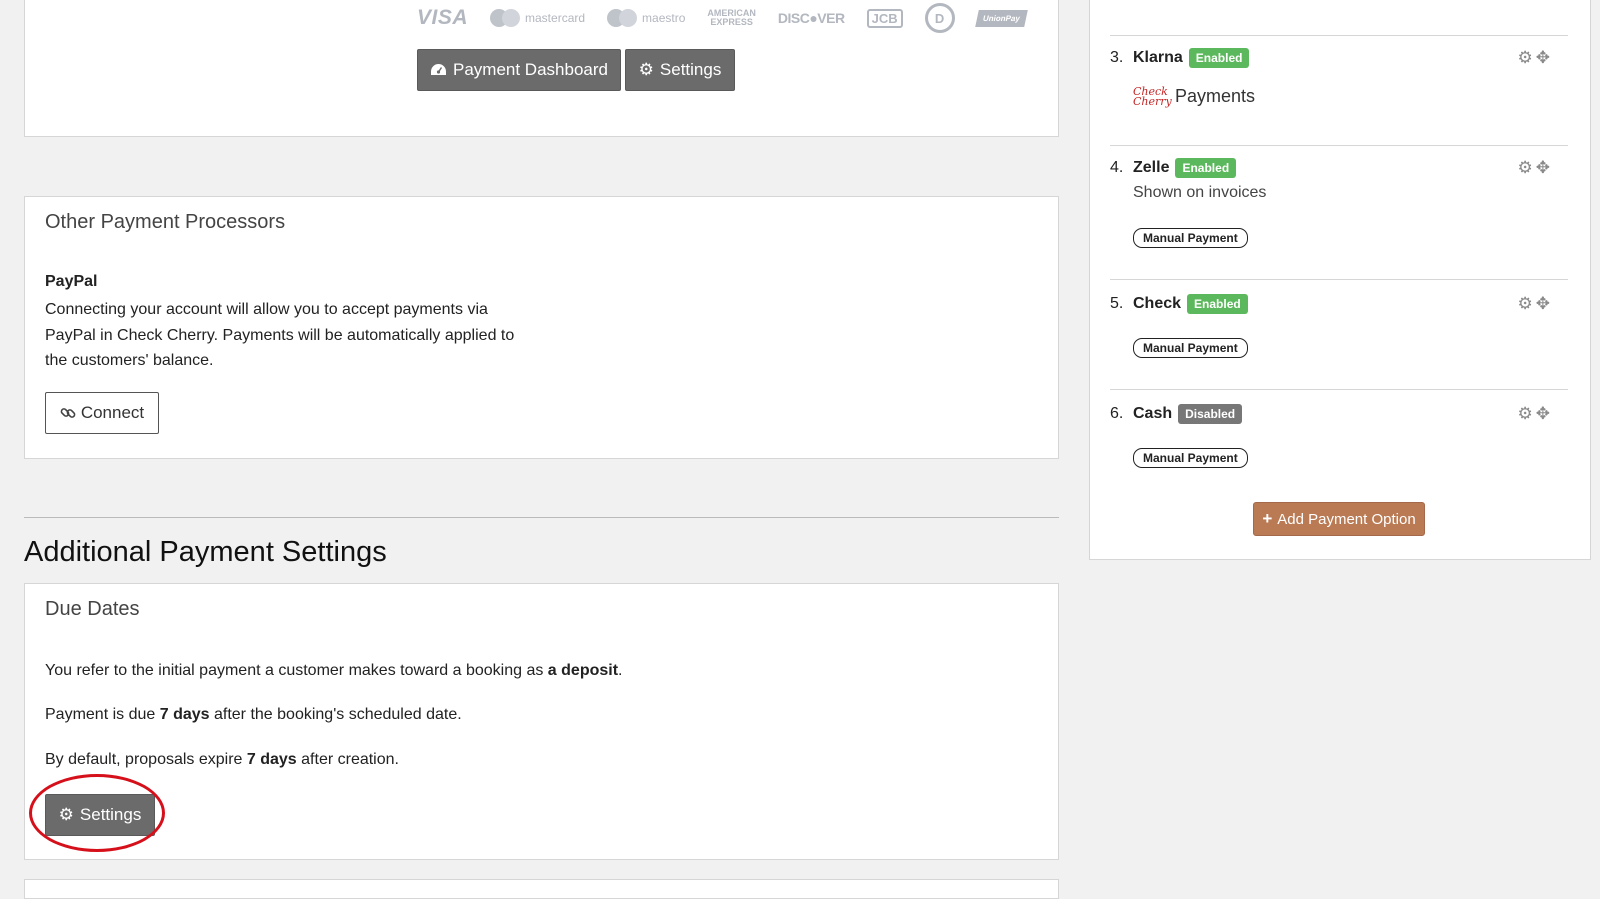  I want to click on mastercard-circles-icon, so click(505, 18).